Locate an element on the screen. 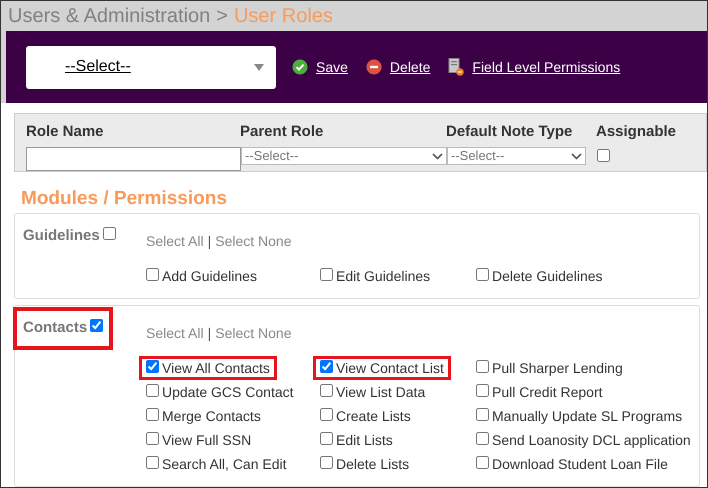  permission-label: View Contact List is located at coordinates (390, 368).